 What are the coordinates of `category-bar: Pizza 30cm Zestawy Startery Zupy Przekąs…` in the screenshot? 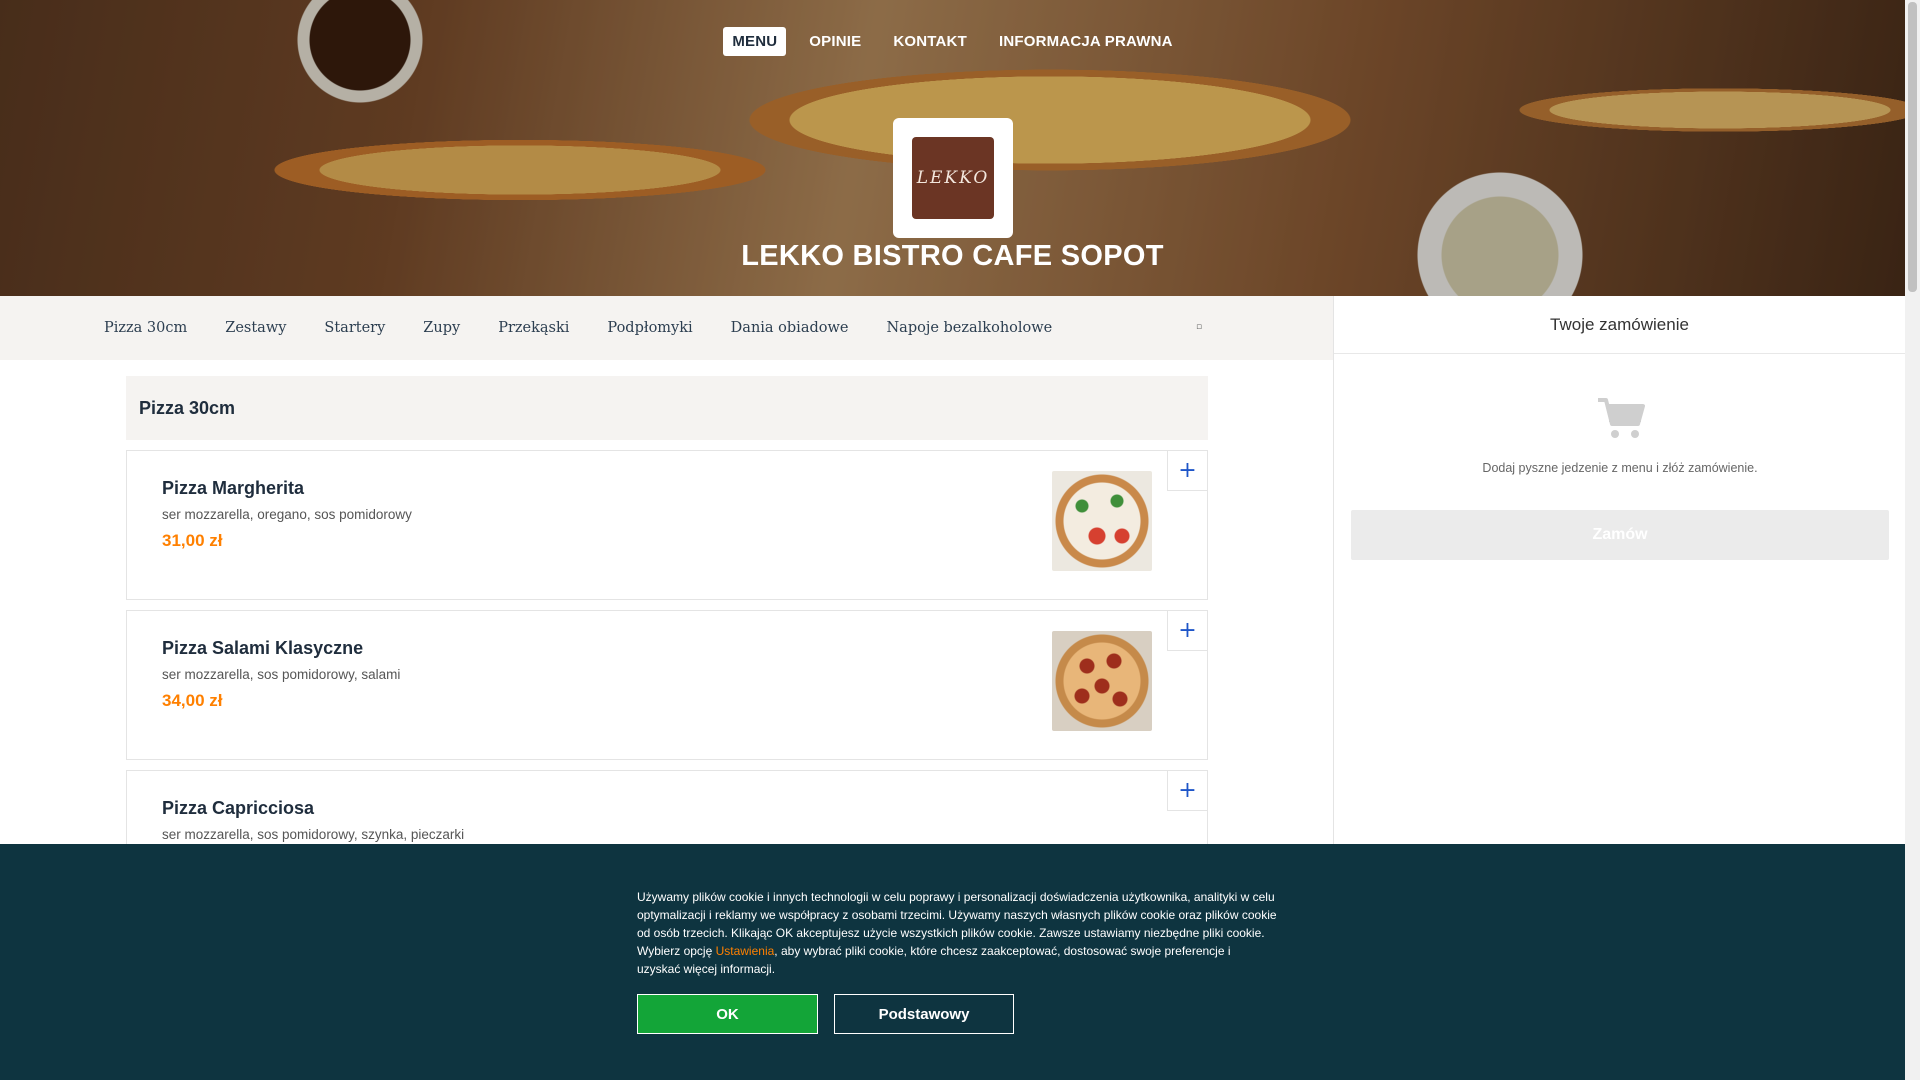 It's located at (666, 328).